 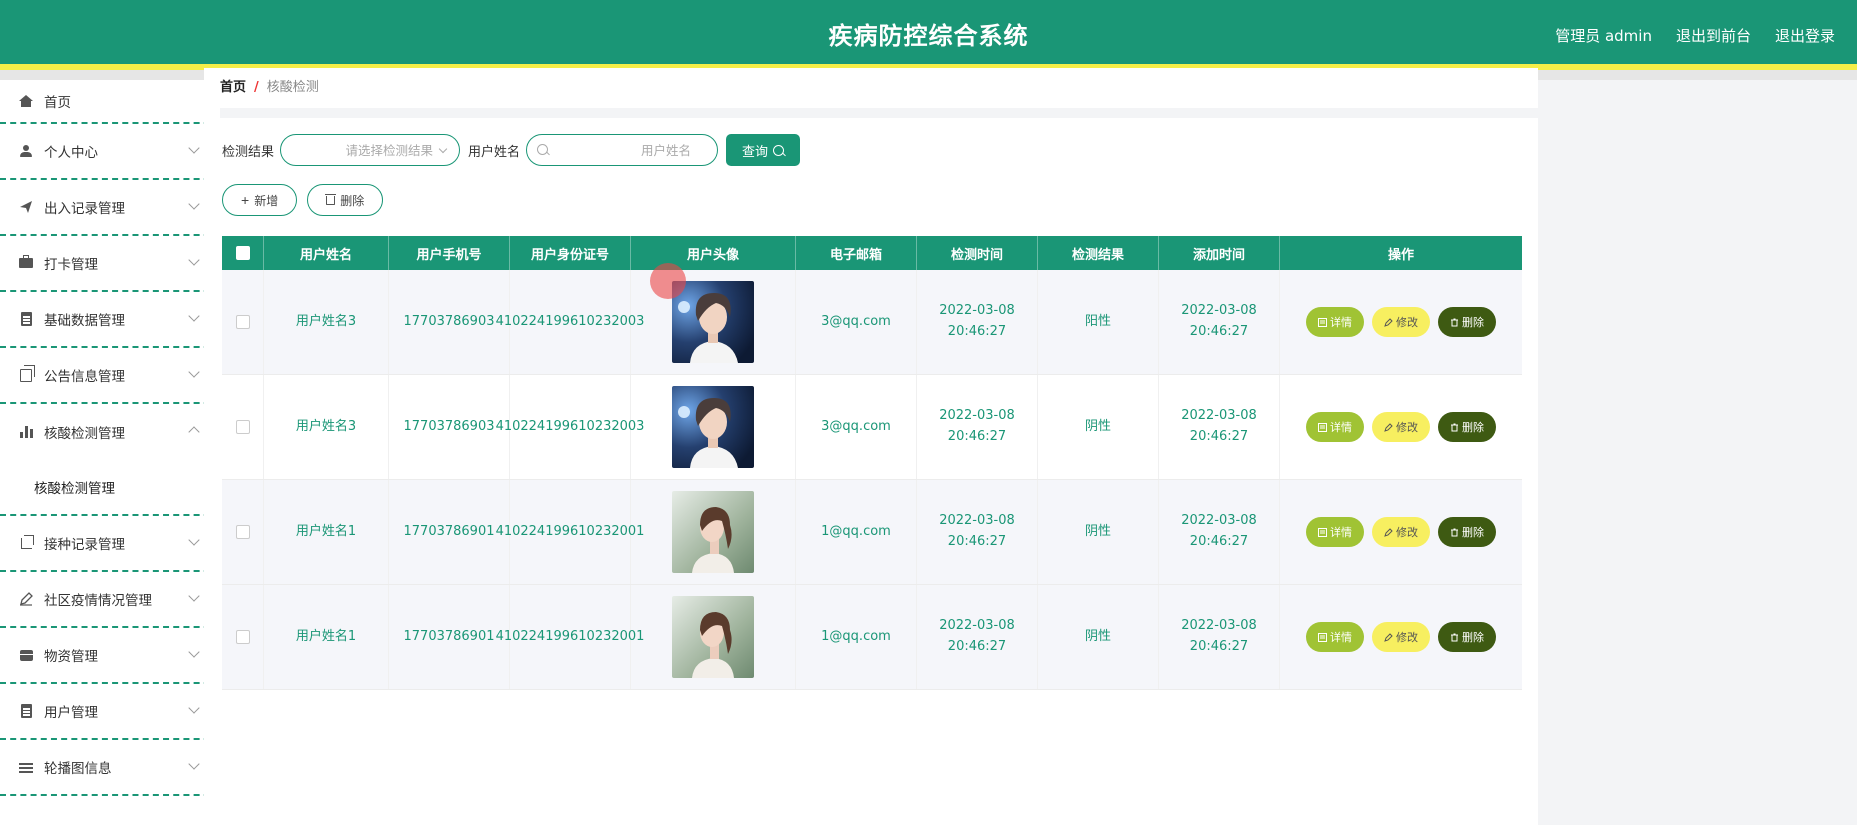 What do you see at coordinates (345, 200) in the screenshot?
I see `batch-delete-button: 删除` at bounding box center [345, 200].